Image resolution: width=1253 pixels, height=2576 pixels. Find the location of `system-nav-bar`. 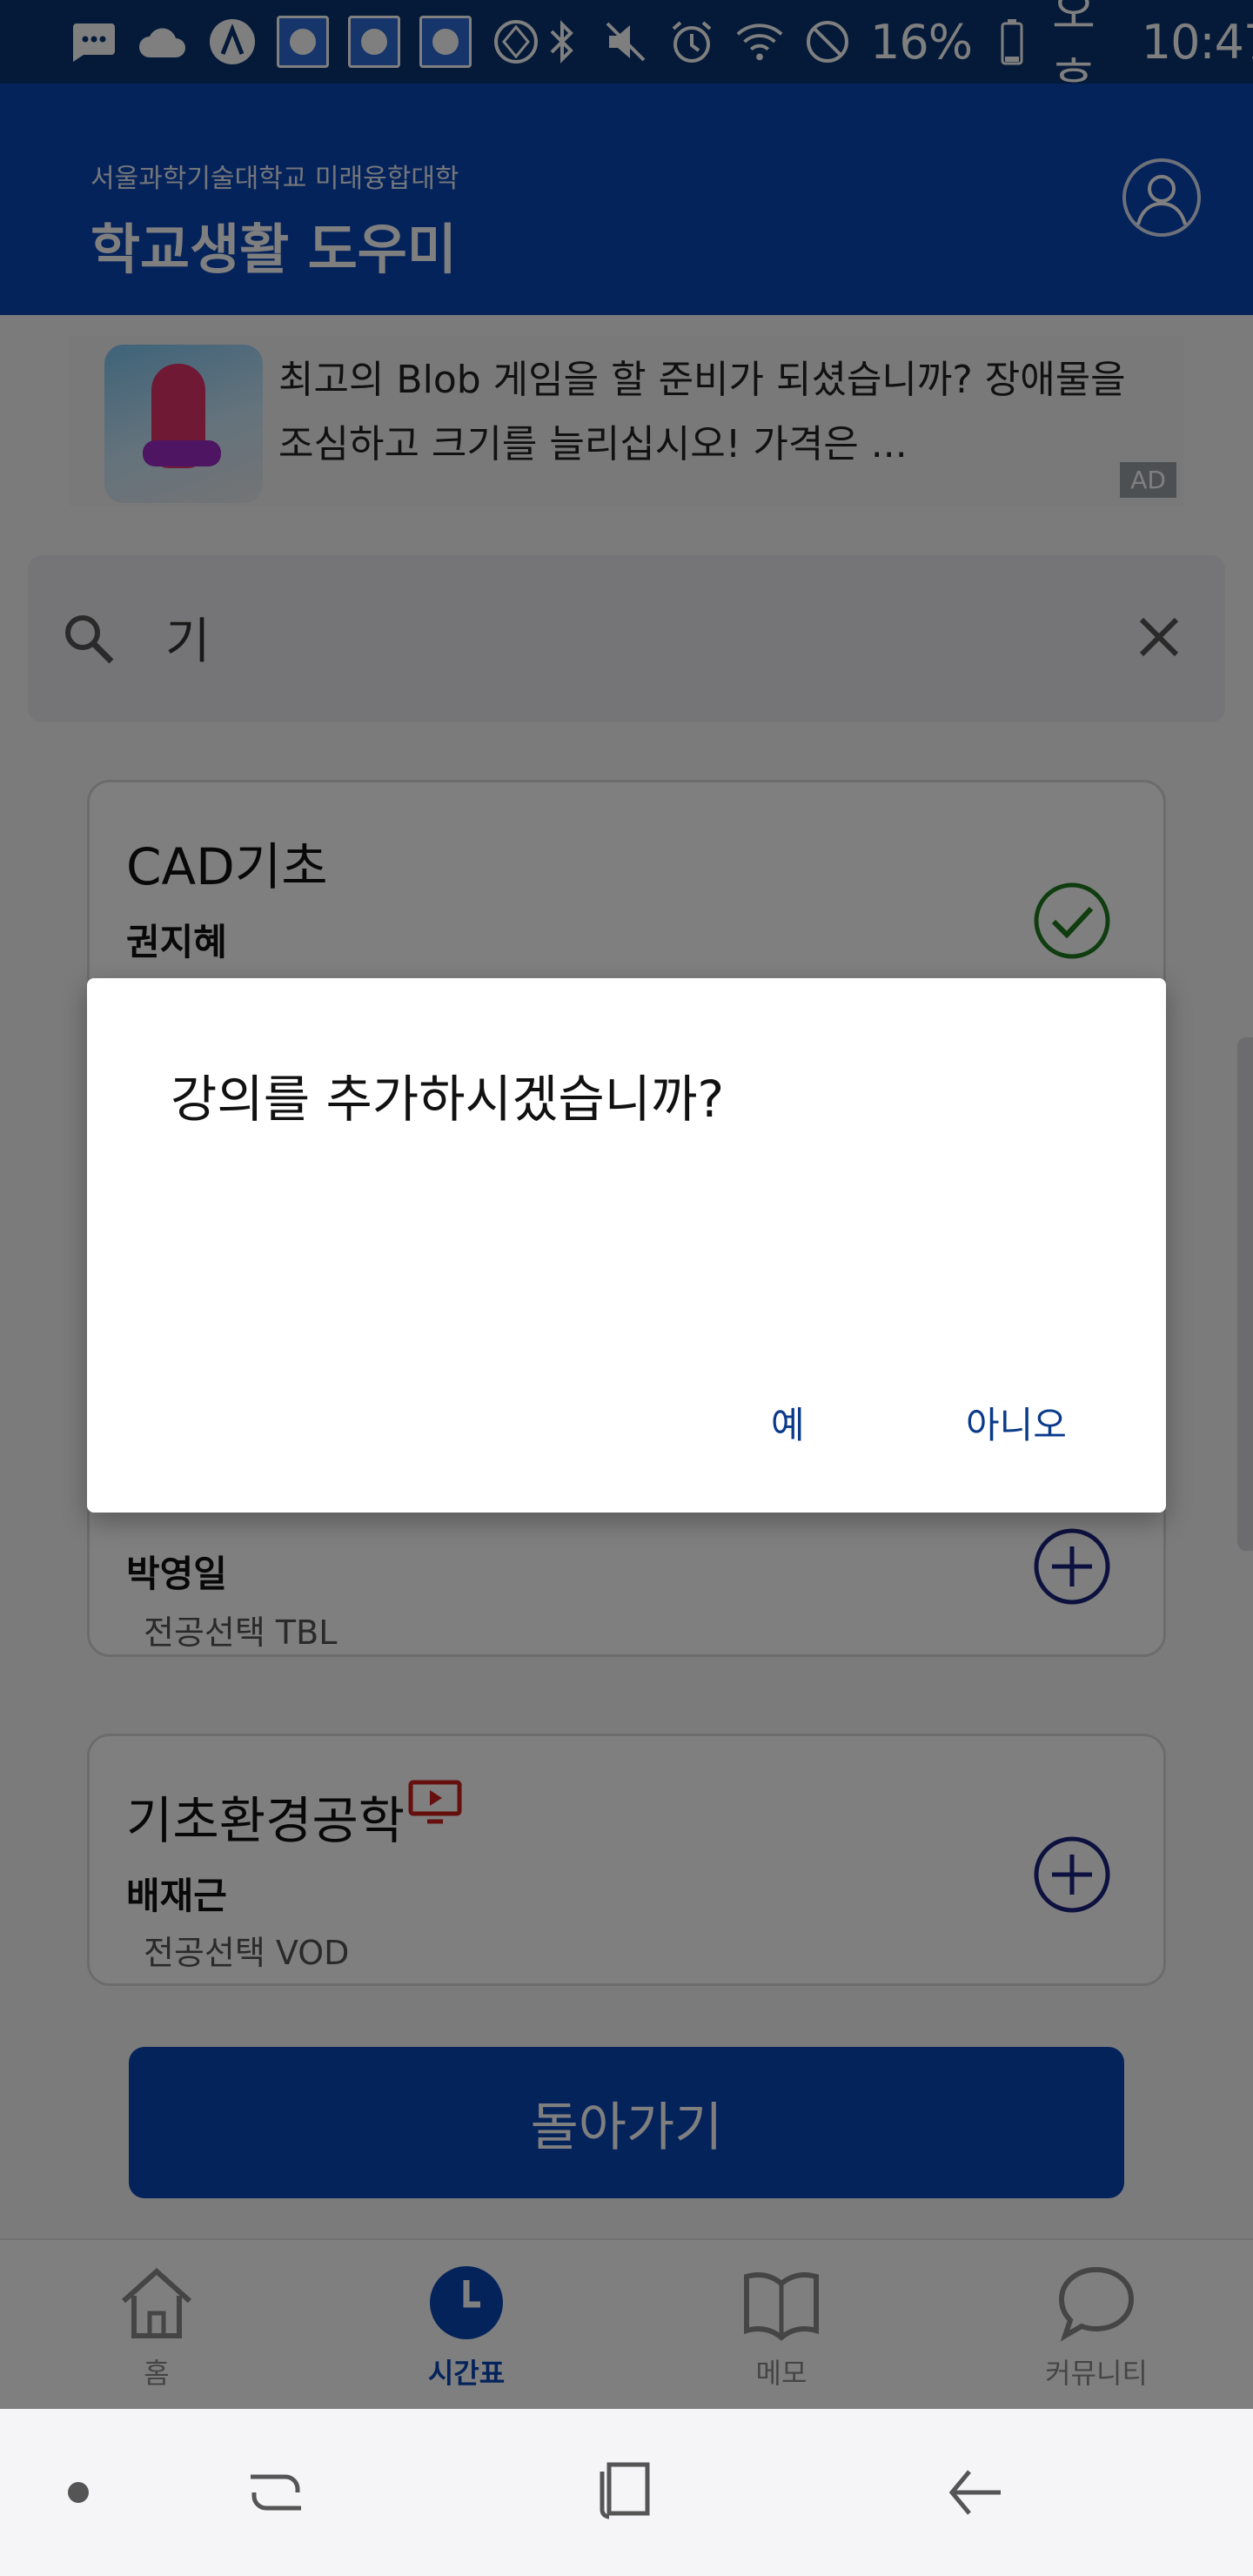

system-nav-bar is located at coordinates (626, 2492).